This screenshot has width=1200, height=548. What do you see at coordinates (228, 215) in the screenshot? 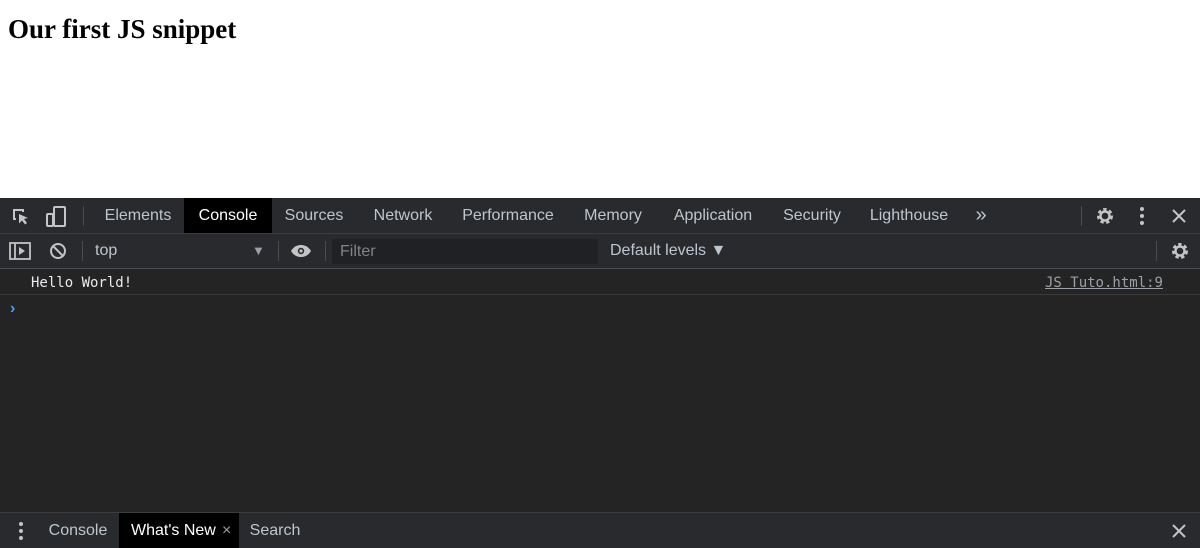
I see `tab-console: Console` at bounding box center [228, 215].